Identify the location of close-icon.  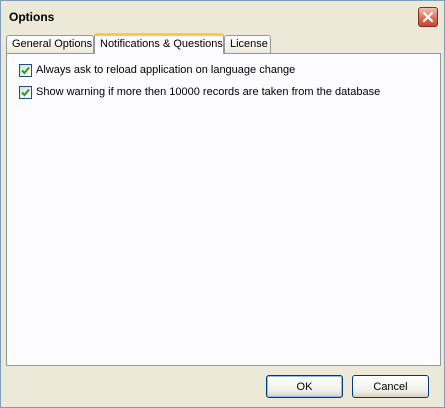
(428, 17).